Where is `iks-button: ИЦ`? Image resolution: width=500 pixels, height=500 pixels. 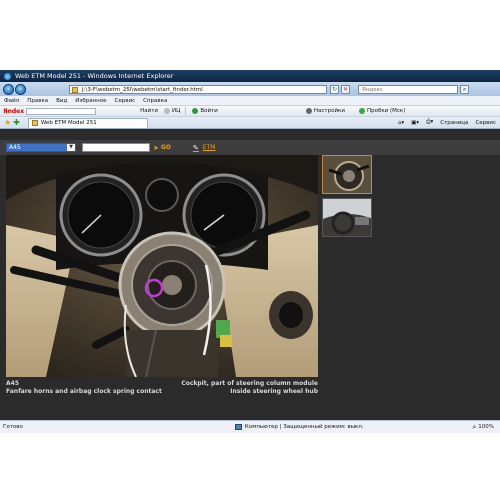 iks-button: ИЦ is located at coordinates (172, 111).